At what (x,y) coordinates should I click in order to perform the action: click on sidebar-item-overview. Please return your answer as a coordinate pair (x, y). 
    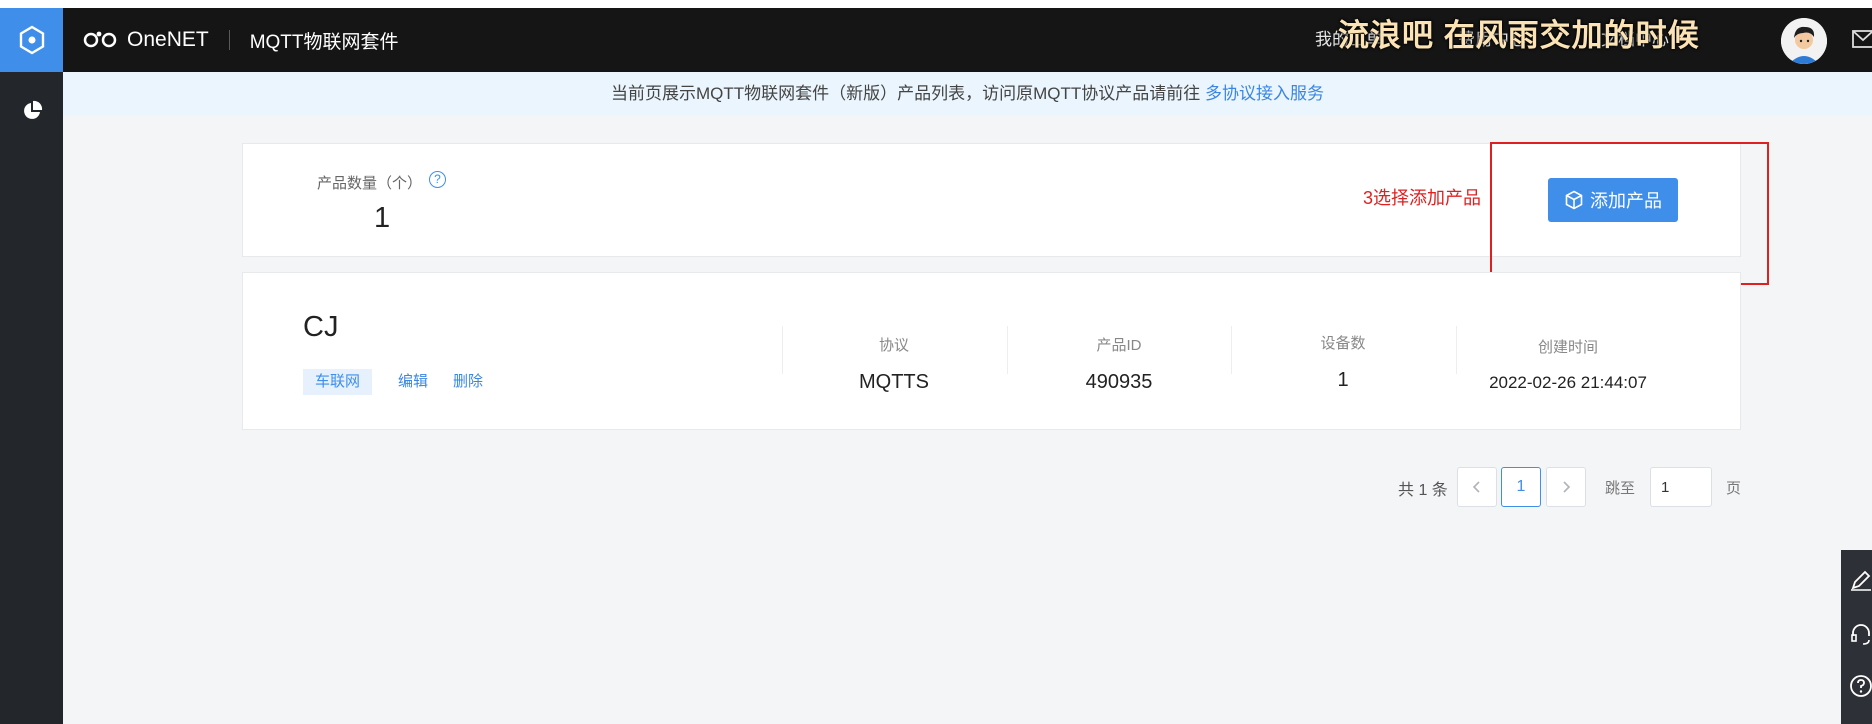
    Looking at the image, I should click on (31, 111).